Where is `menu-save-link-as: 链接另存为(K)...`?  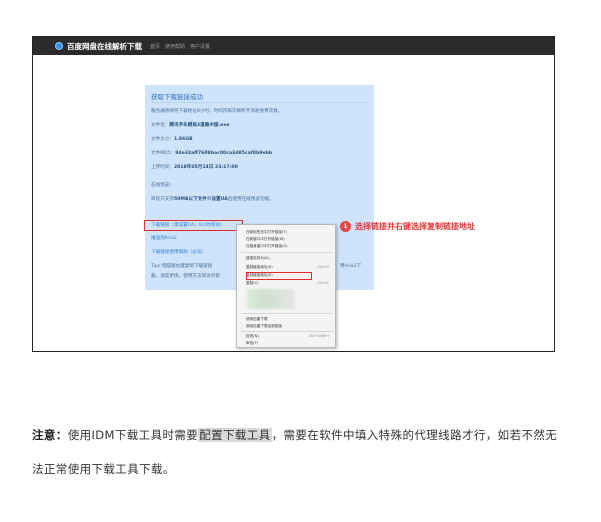 menu-save-link-as: 链接另存为(K)... is located at coordinates (259, 258).